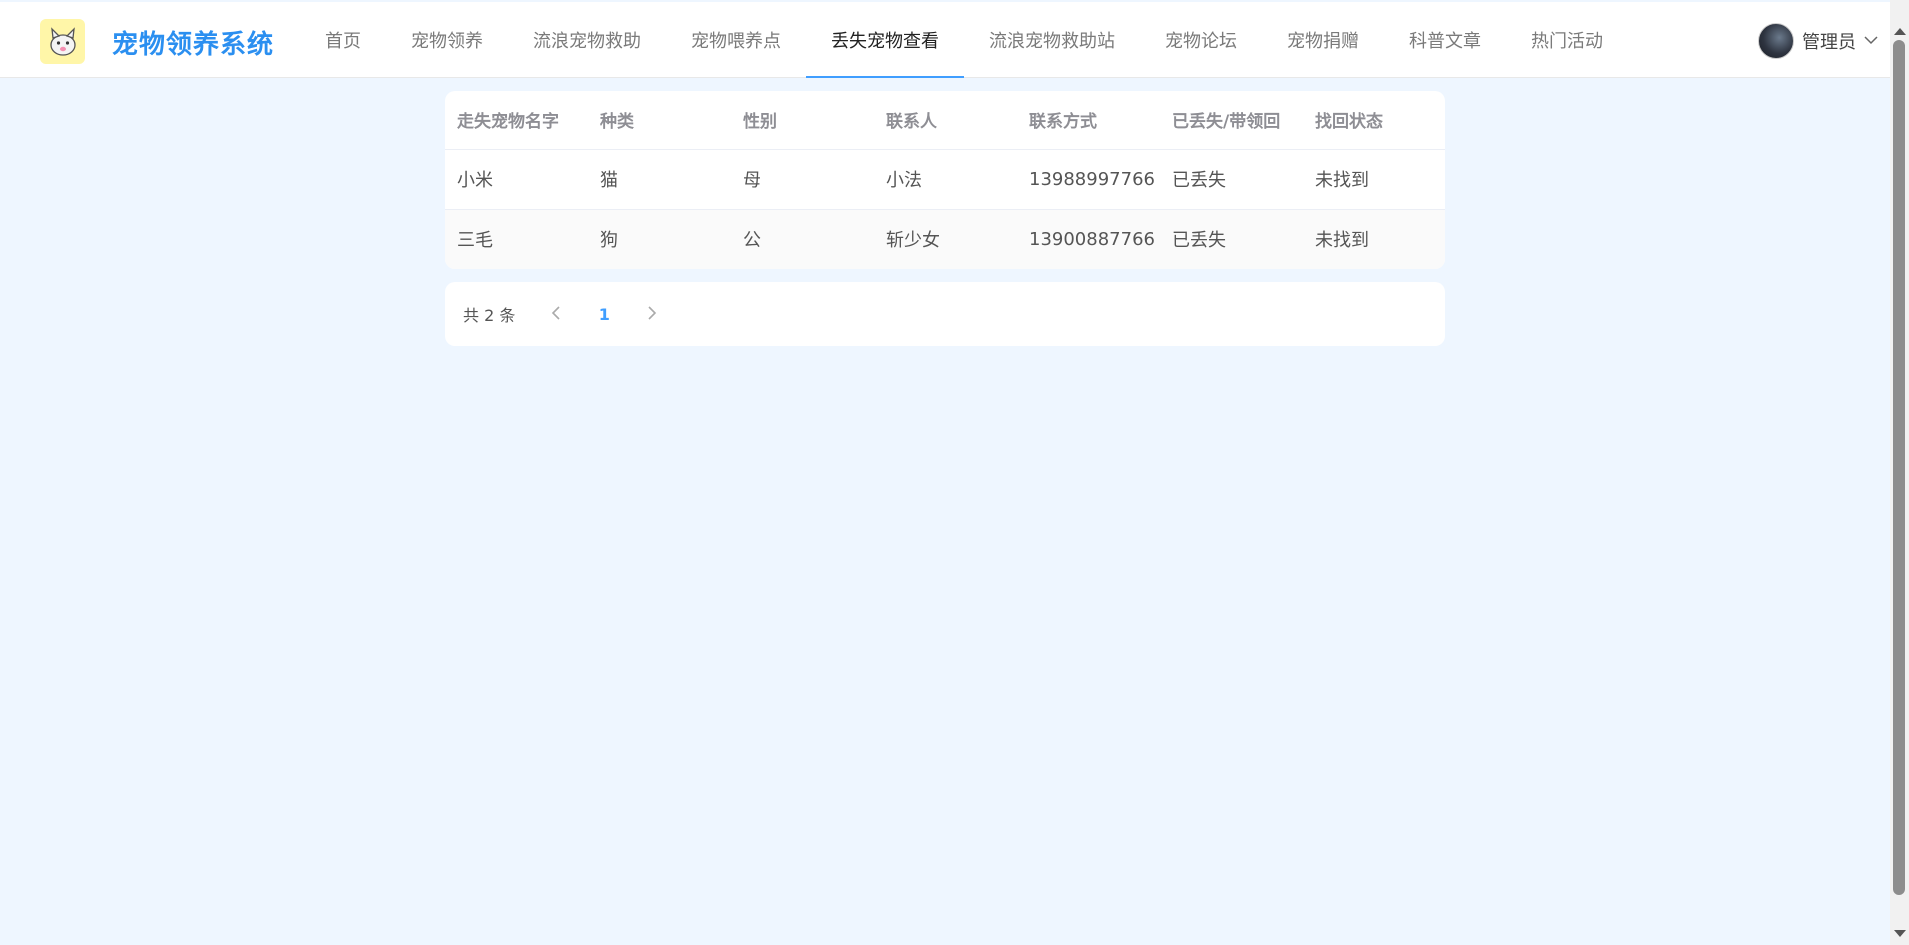  What do you see at coordinates (1776, 41) in the screenshot?
I see `avatar` at bounding box center [1776, 41].